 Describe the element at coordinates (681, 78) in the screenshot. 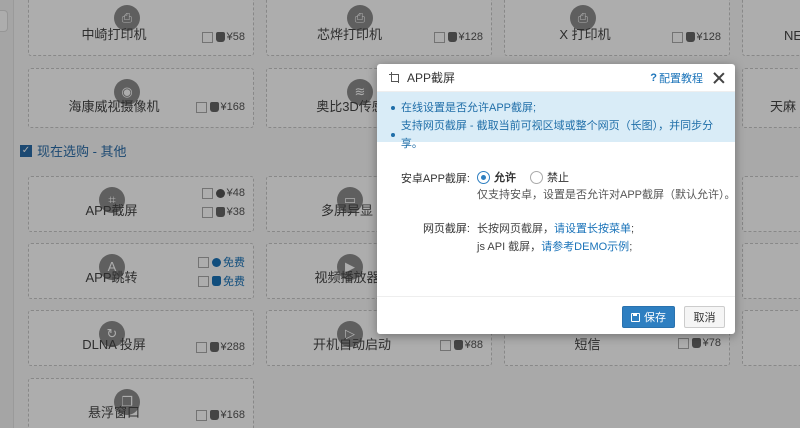

I see `help-label: 配置教程` at that location.